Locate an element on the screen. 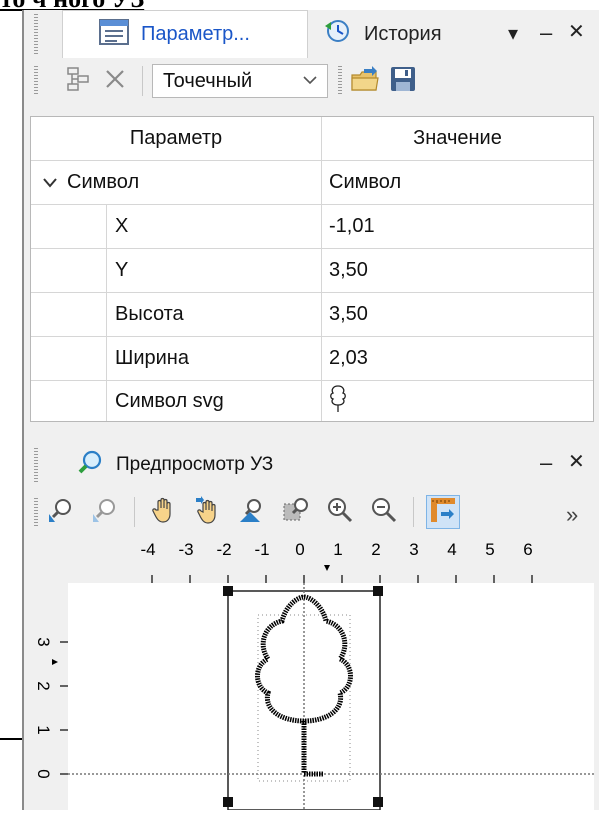 The image size is (599, 815). expand-chevron-icon is located at coordinates (50, 182).